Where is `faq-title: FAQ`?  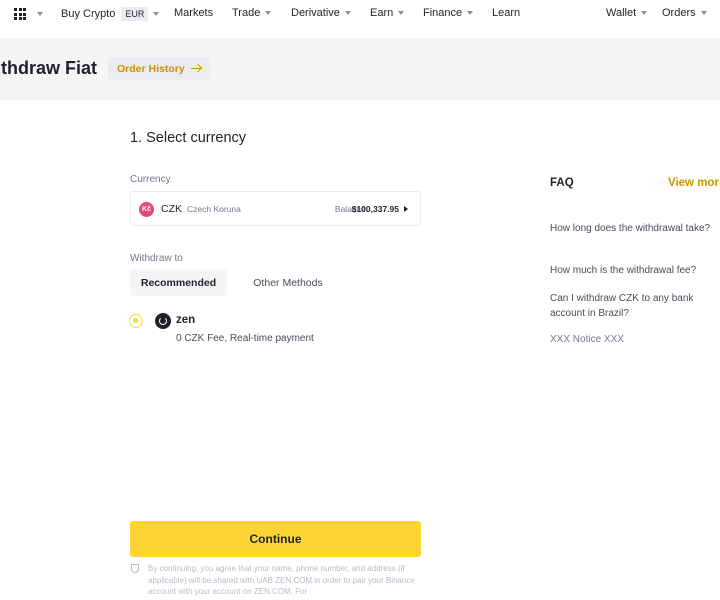 faq-title: FAQ is located at coordinates (562, 183).